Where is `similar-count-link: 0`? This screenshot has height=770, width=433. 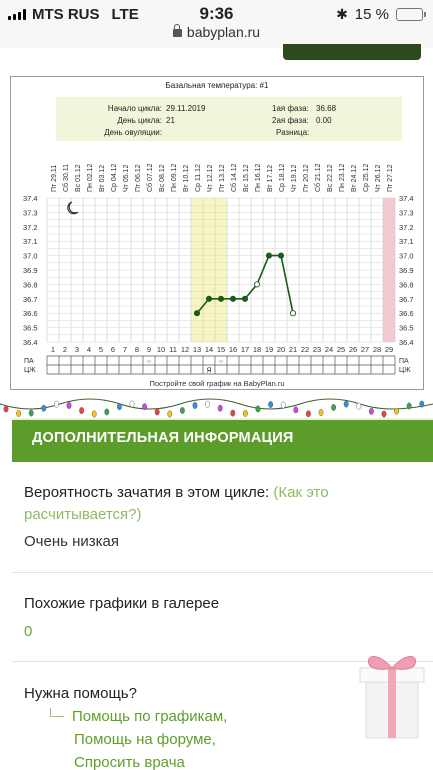 similar-count-link: 0 is located at coordinates (224, 631).